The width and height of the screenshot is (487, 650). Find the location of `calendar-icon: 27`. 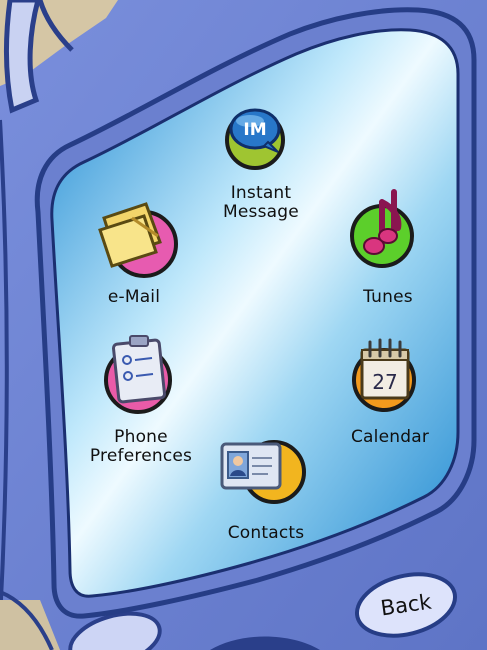

calendar-icon: 27 is located at coordinates (384, 375).